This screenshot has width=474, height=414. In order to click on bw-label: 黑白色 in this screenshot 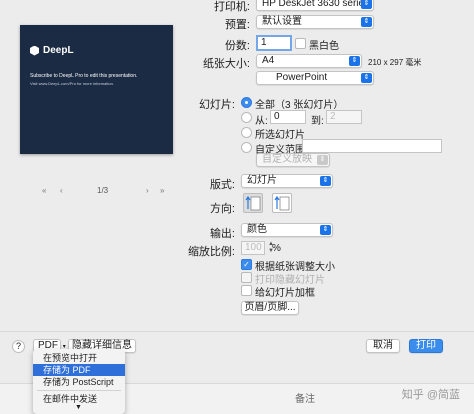, I will do `click(324, 46)`.